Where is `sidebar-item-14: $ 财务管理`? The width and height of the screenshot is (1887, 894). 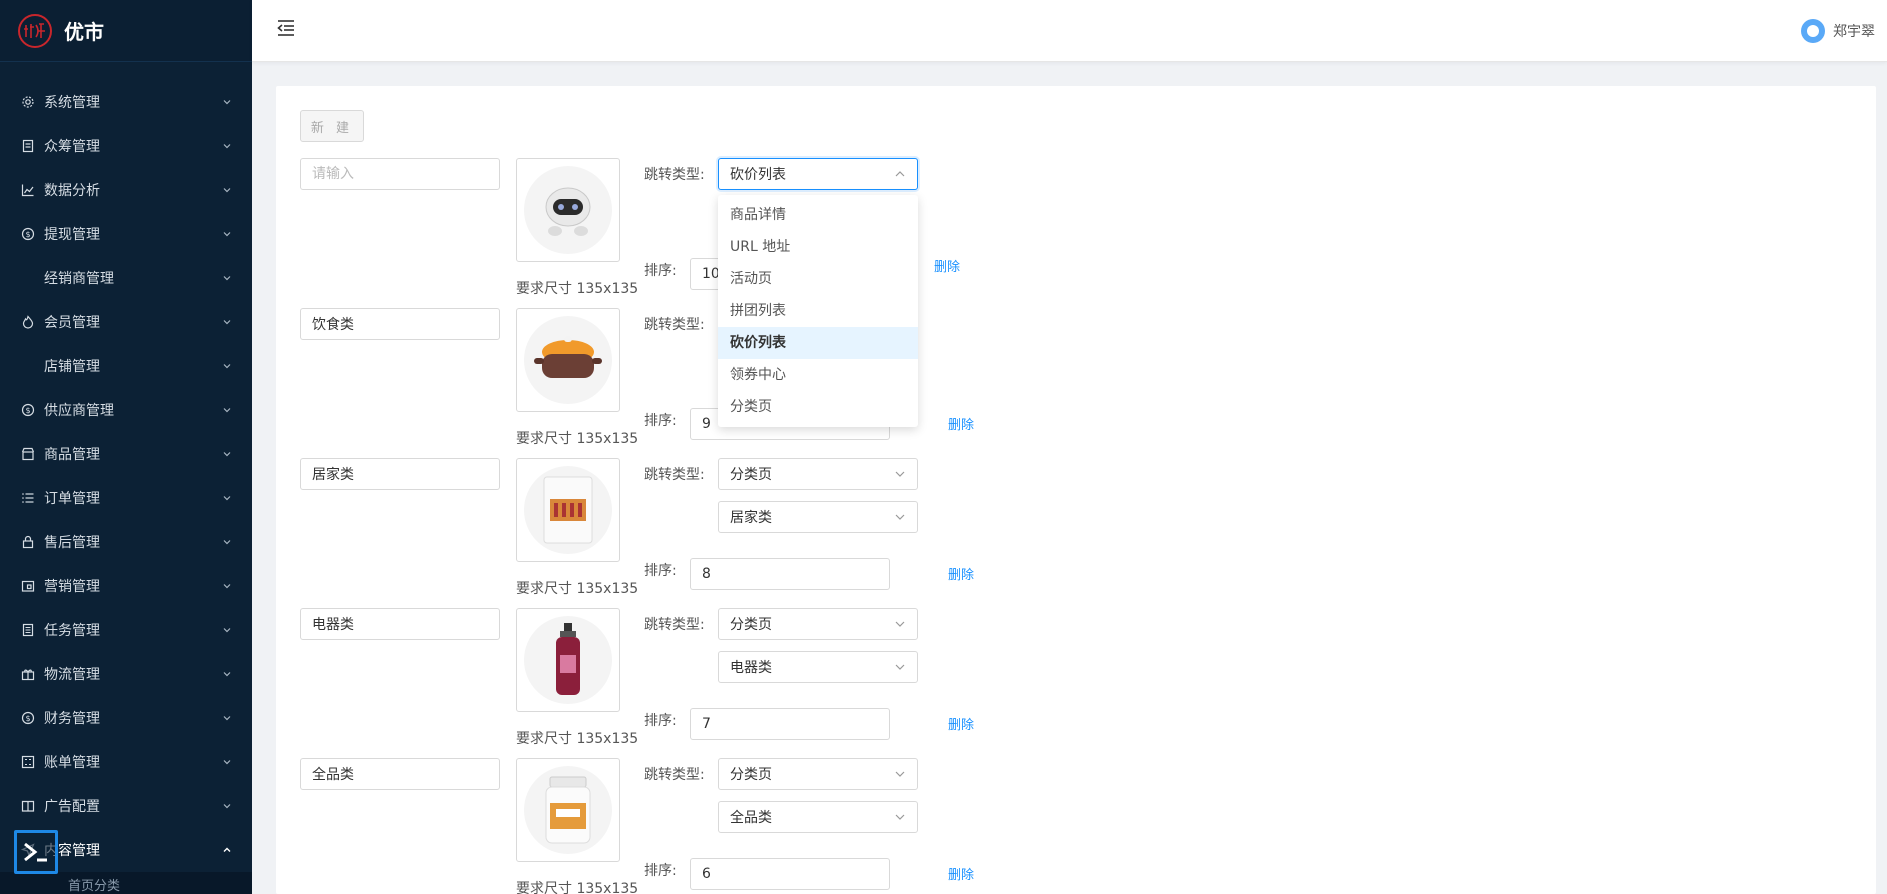
sidebar-item-14: $ 财务管理 is located at coordinates (126, 718).